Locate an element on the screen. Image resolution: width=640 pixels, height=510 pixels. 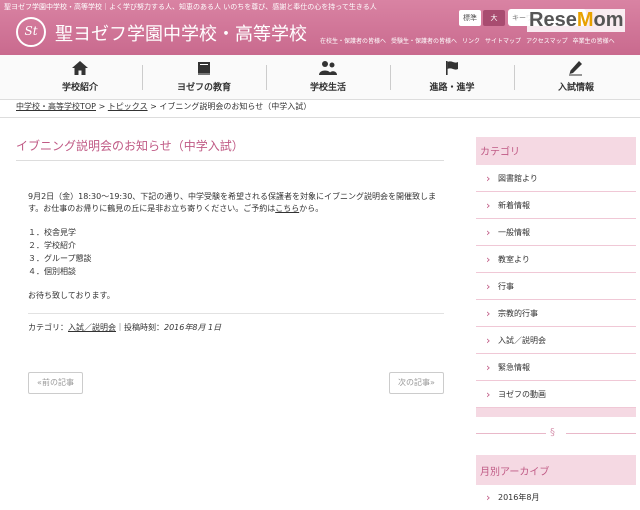
sidebar-item-classroom: 教室より is located at coordinates (556, 259).